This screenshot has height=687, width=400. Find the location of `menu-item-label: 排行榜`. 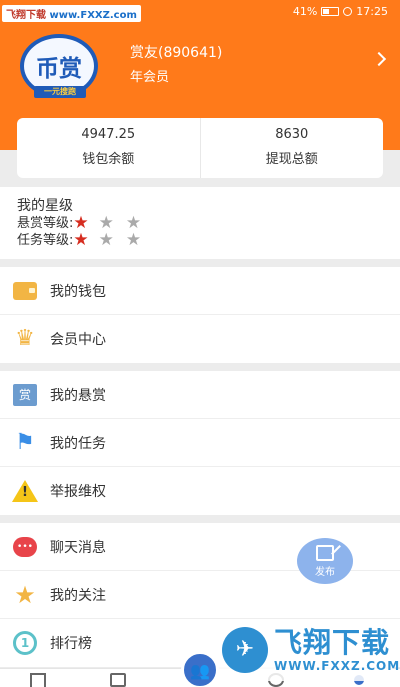

menu-item-label: 排行榜 is located at coordinates (71, 644).